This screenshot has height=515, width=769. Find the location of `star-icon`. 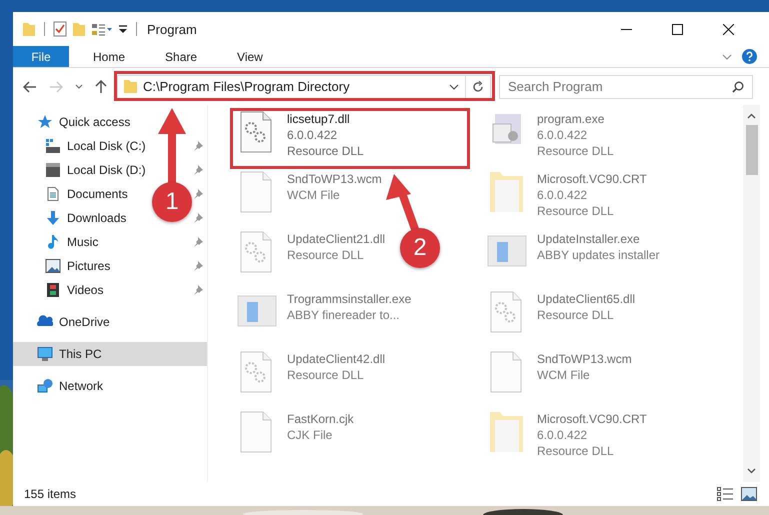

star-icon is located at coordinates (45, 122).